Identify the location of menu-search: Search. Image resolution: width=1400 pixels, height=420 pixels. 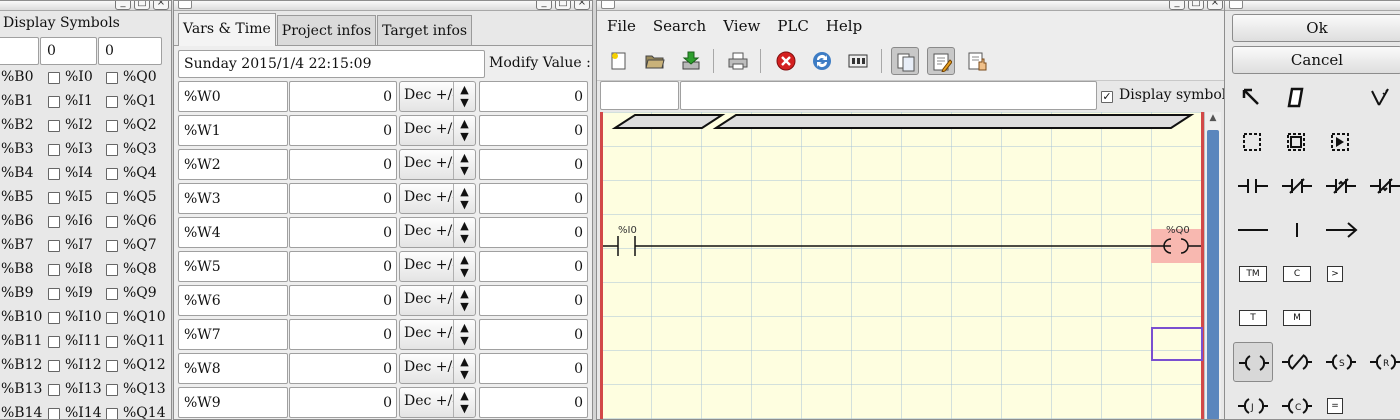
(679, 26).